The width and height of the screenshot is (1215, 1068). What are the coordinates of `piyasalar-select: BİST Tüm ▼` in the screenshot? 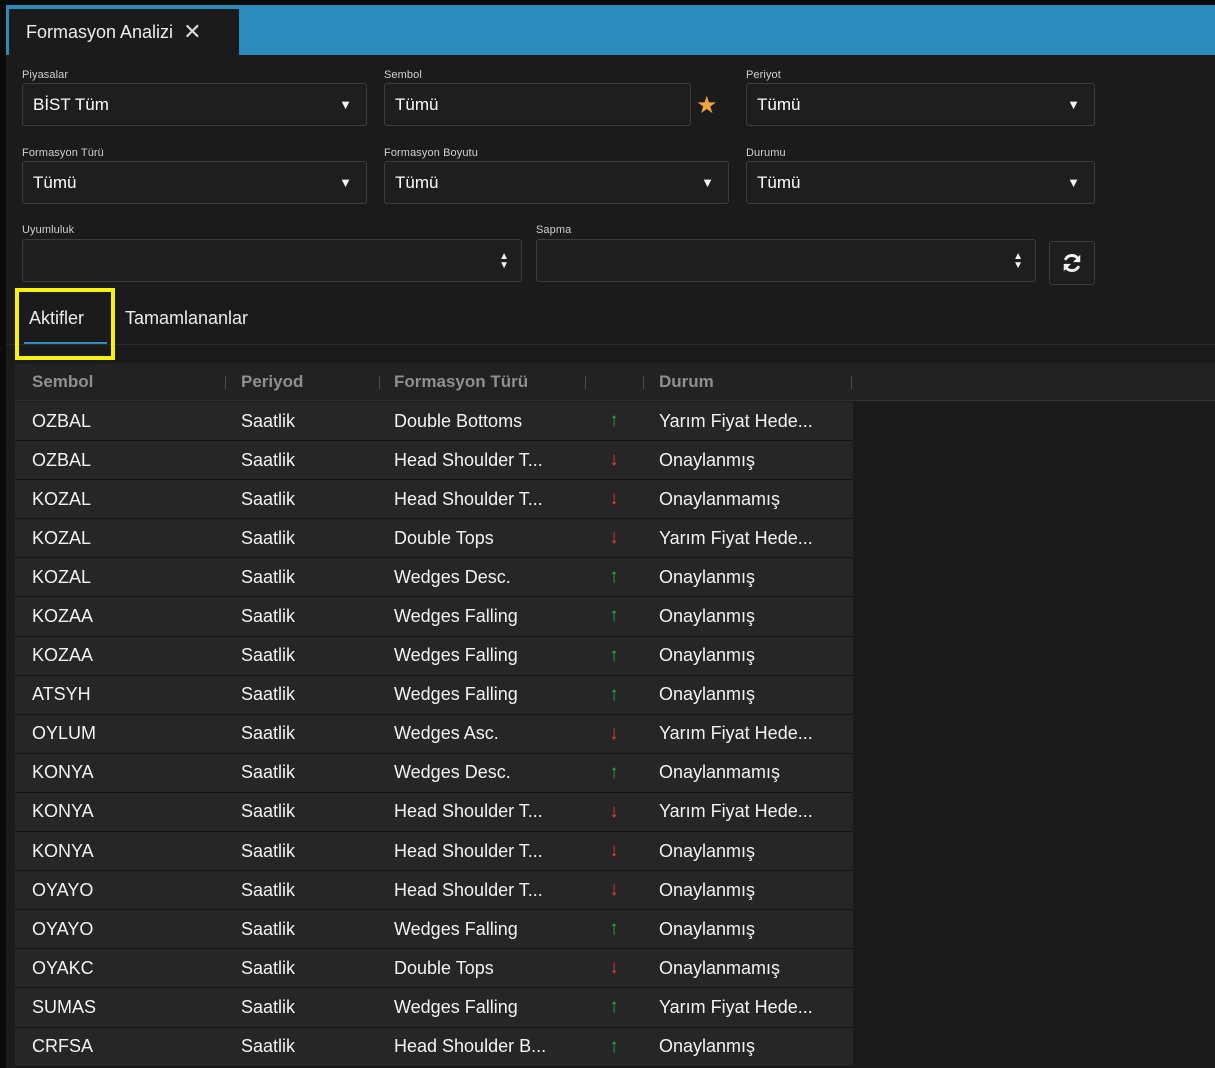 It's located at (194, 104).